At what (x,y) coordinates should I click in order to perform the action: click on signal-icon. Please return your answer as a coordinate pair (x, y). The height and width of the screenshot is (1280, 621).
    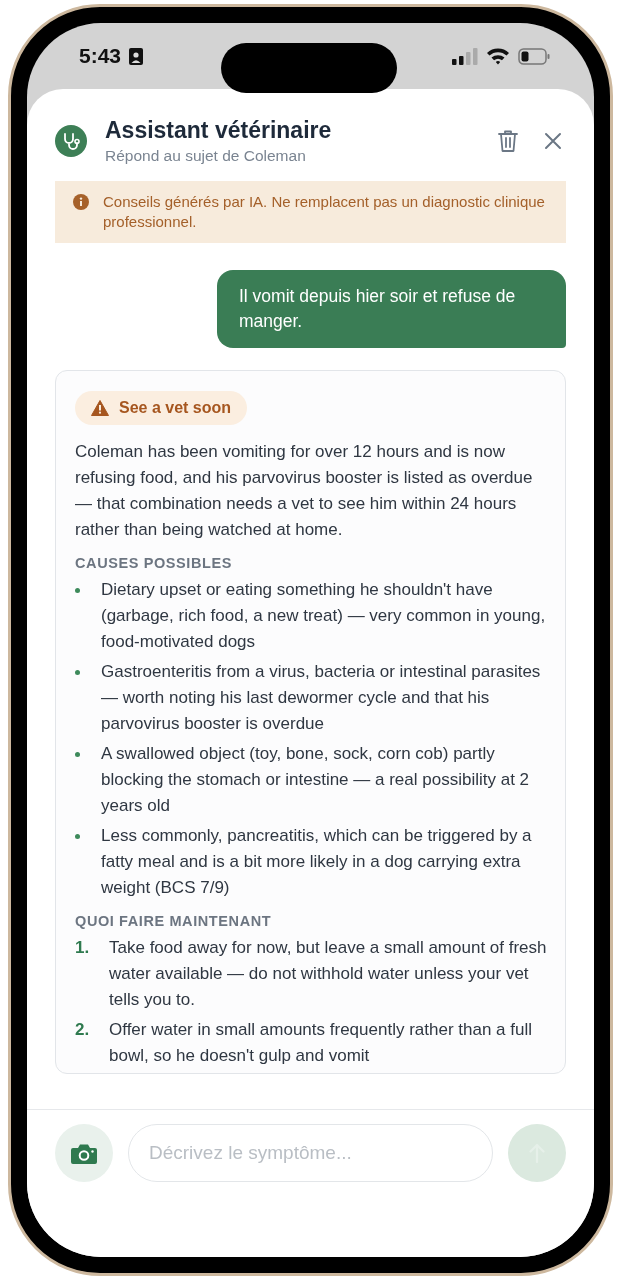
    Looking at the image, I should click on (465, 56).